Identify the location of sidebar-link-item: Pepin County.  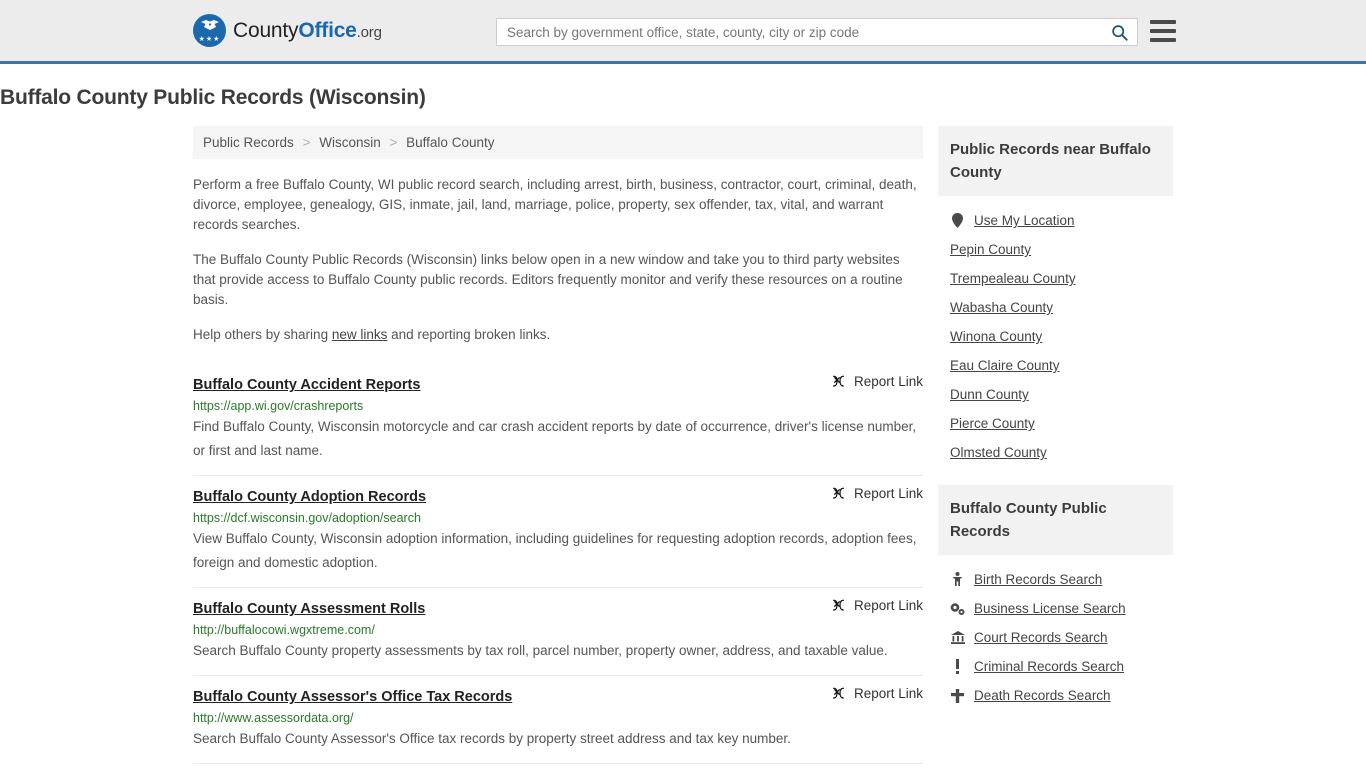
(1055, 249).